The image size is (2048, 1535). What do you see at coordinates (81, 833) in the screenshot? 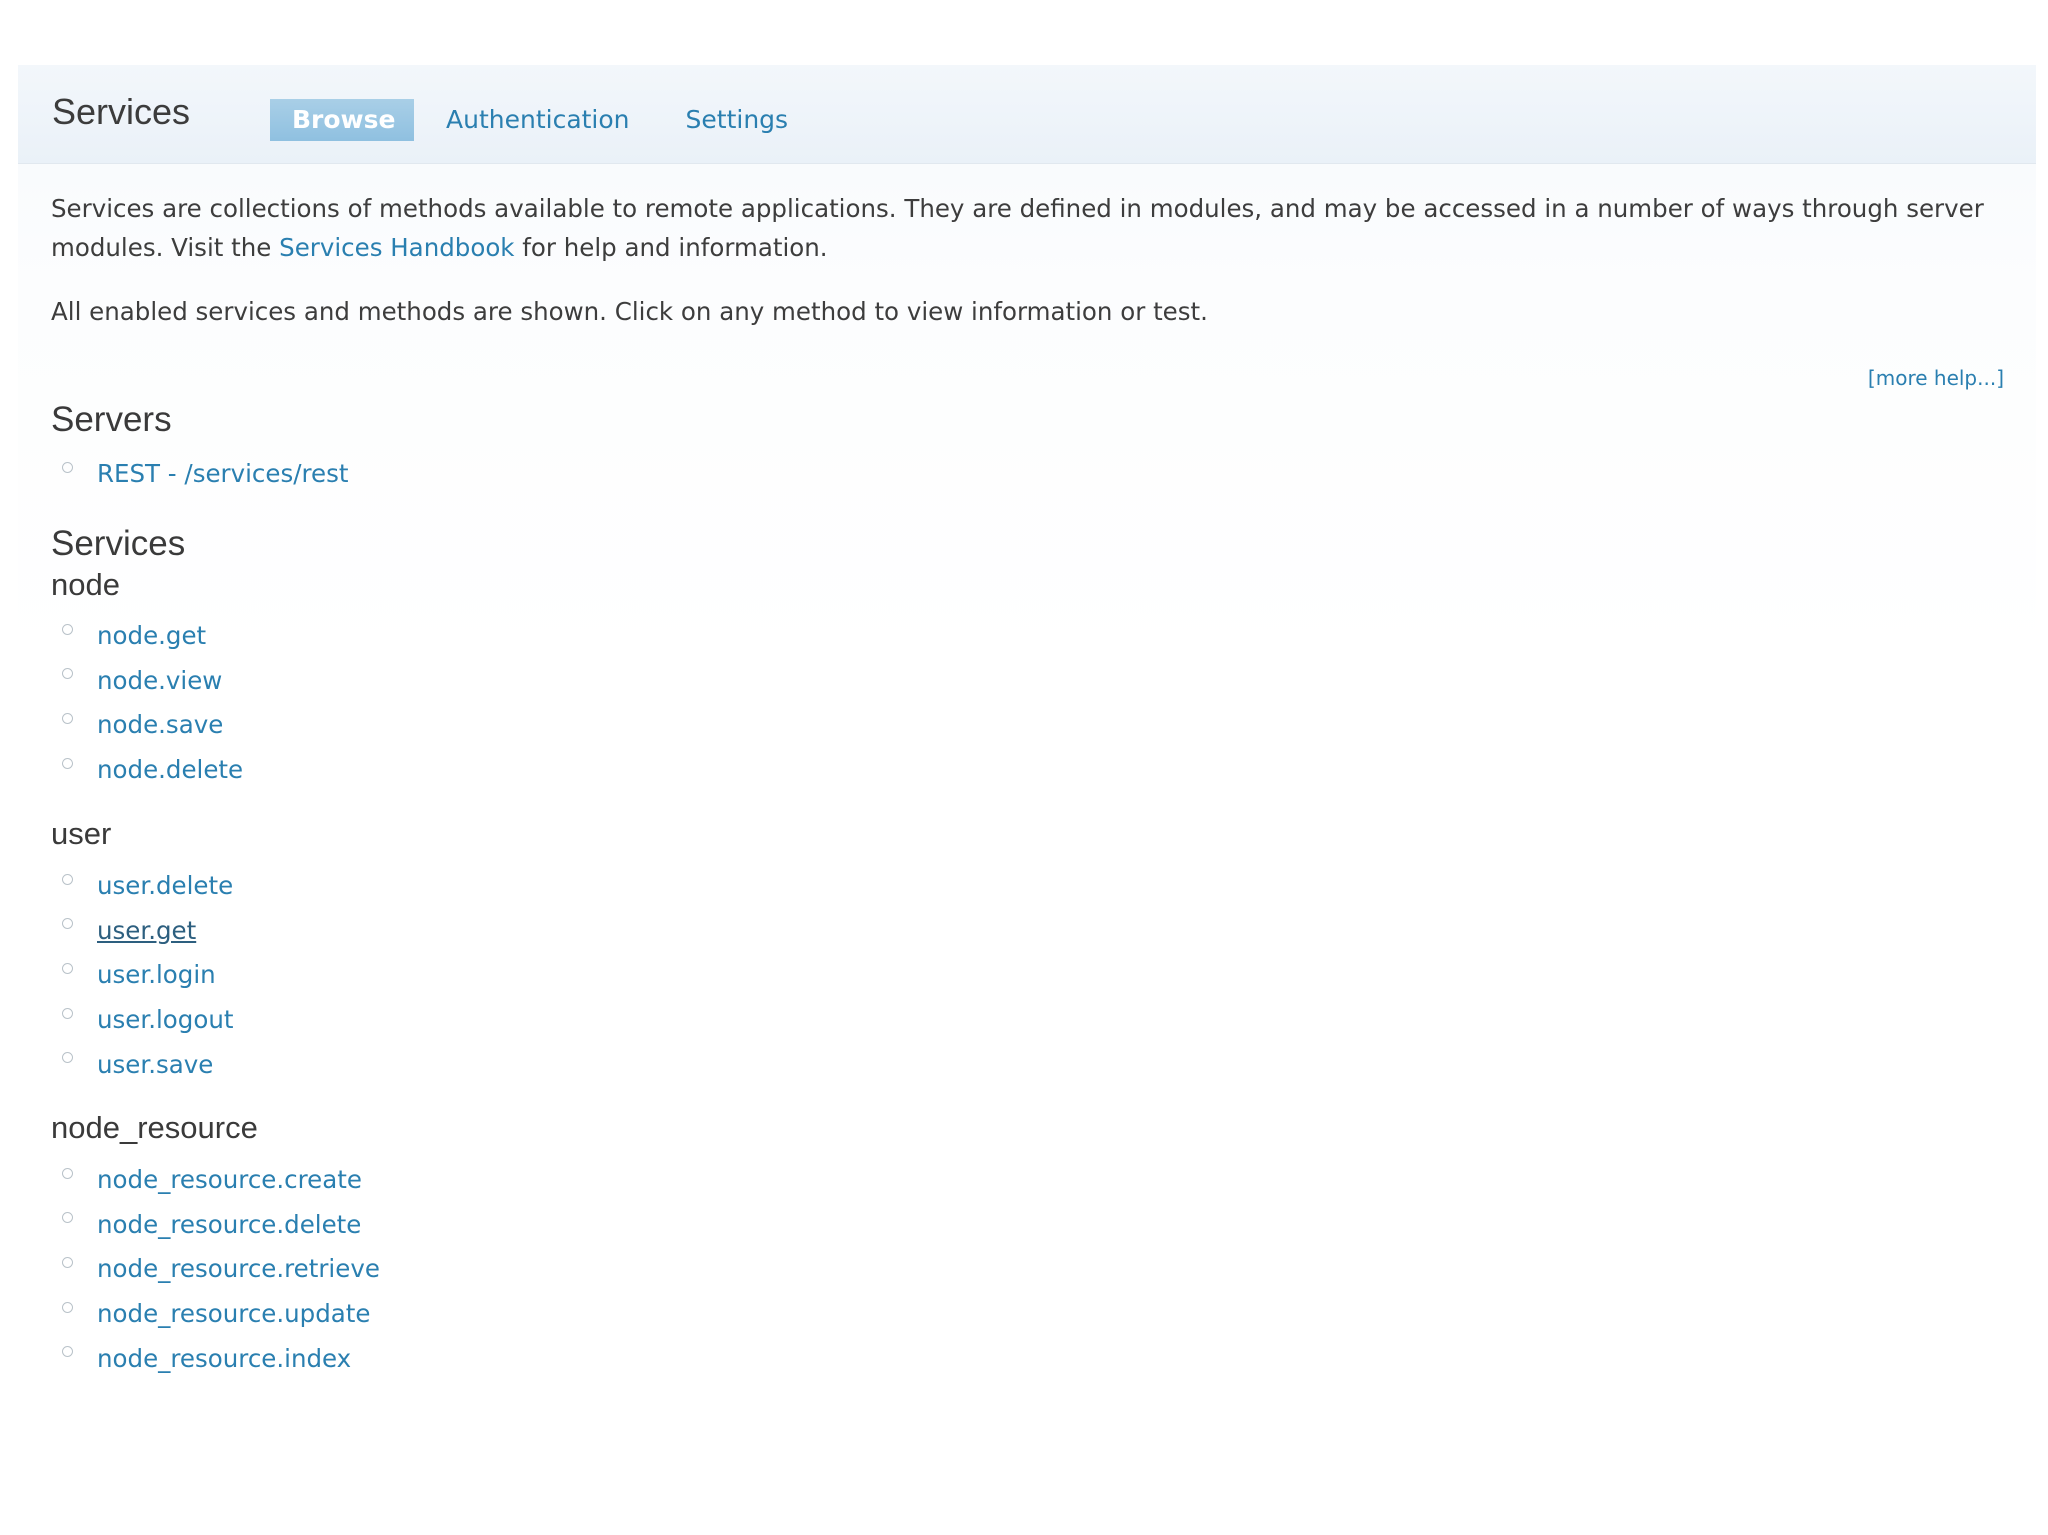
I see `group-heading-user: user` at bounding box center [81, 833].